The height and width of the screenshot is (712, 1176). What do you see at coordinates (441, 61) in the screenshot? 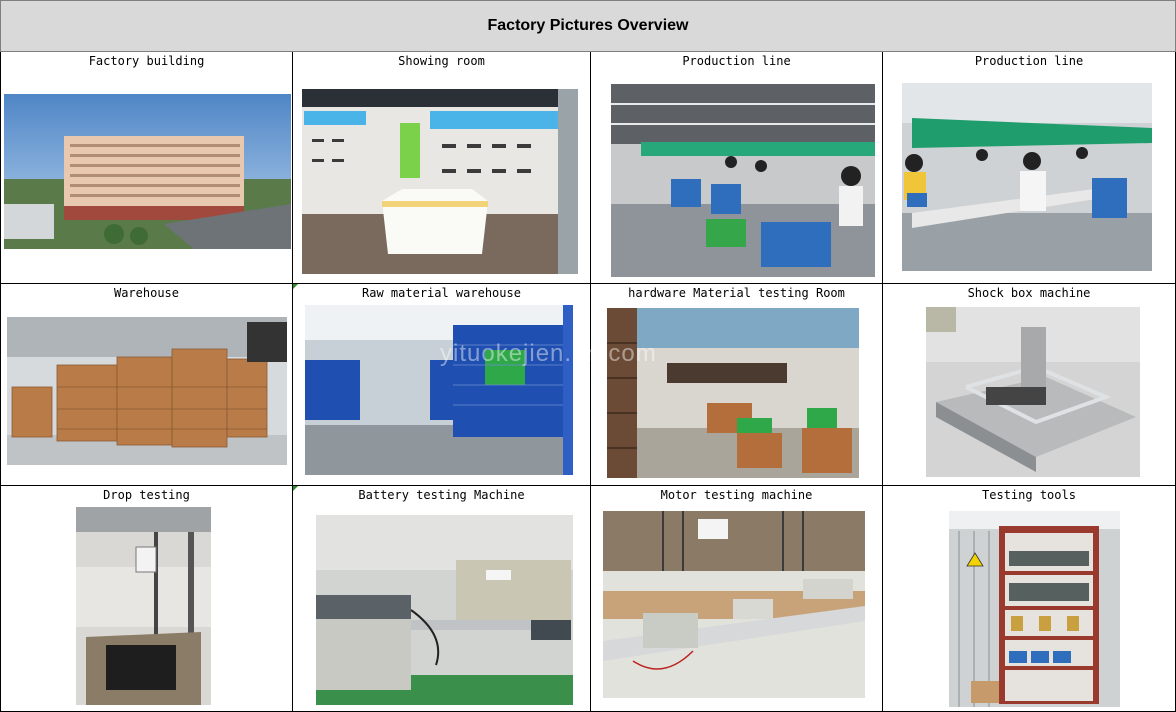
I see `cell-caption: Showing room` at bounding box center [441, 61].